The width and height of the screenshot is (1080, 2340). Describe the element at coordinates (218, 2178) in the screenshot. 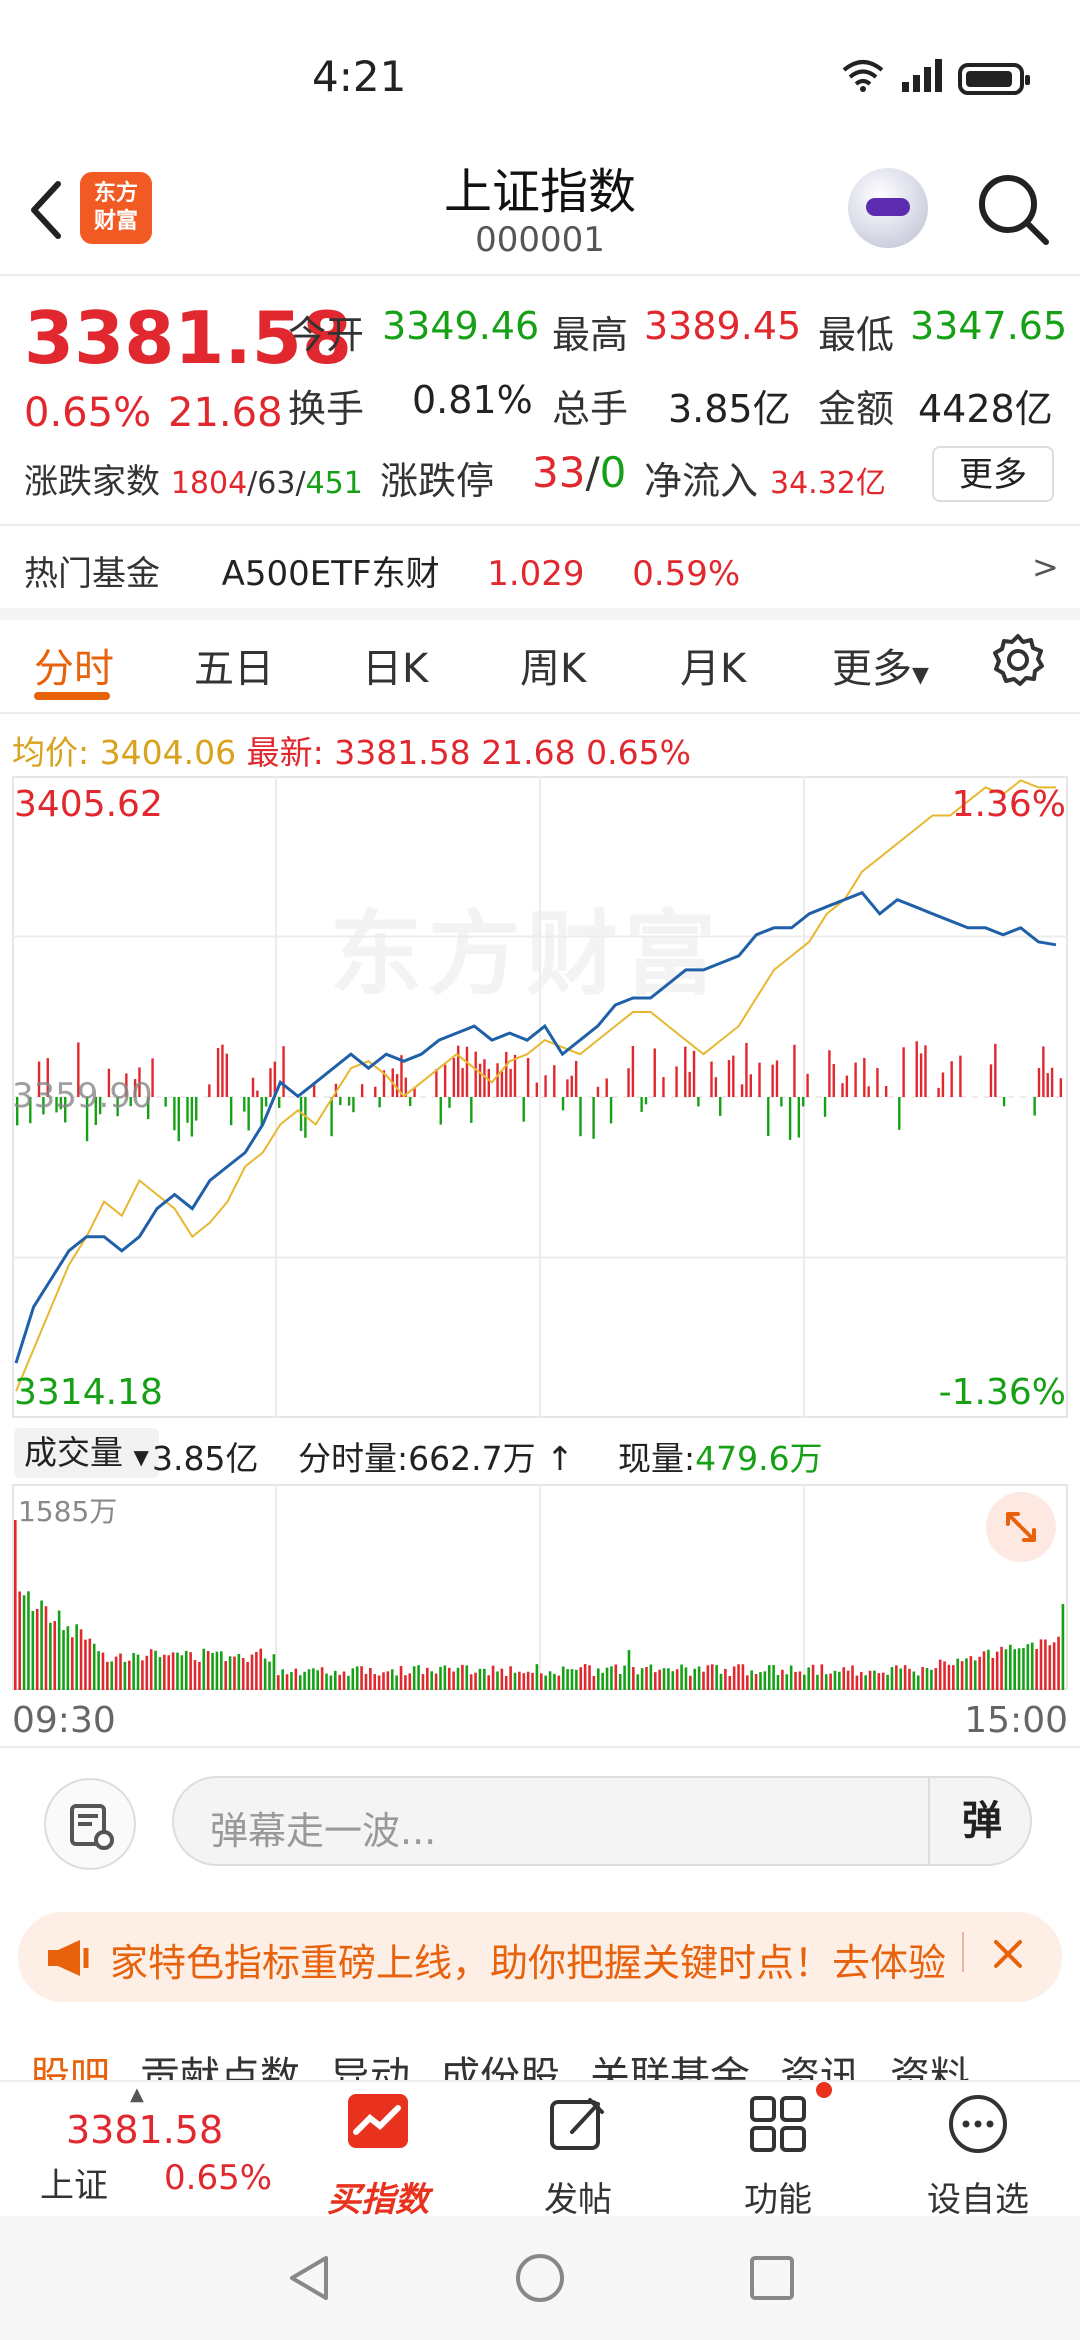

I see `nav-index-pct: 0.65%` at that location.